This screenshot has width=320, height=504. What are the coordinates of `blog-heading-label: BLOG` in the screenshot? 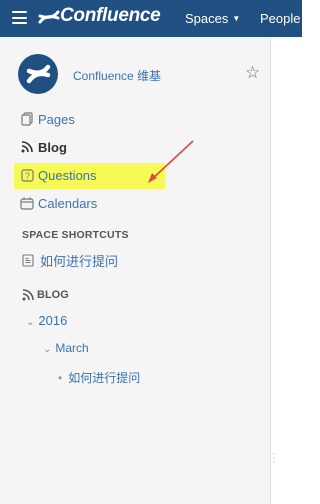 It's located at (53, 295).